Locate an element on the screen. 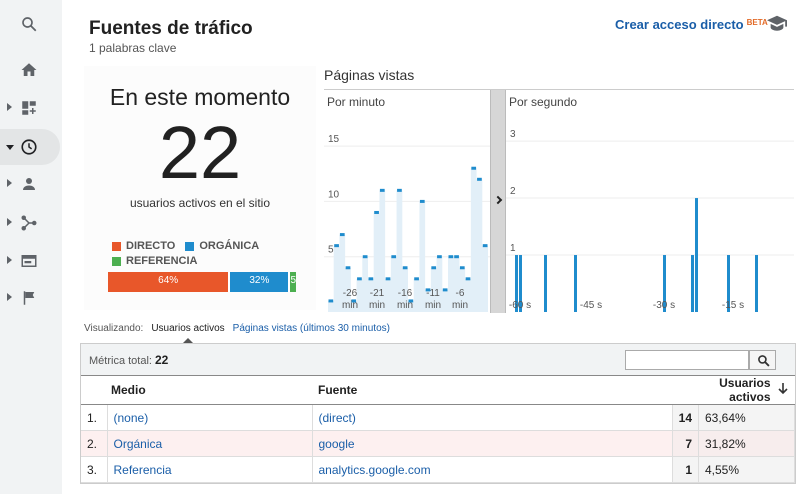 The height and width of the screenshot is (494, 800). page-subtitle: 1 palabras clave is located at coordinates (133, 48).